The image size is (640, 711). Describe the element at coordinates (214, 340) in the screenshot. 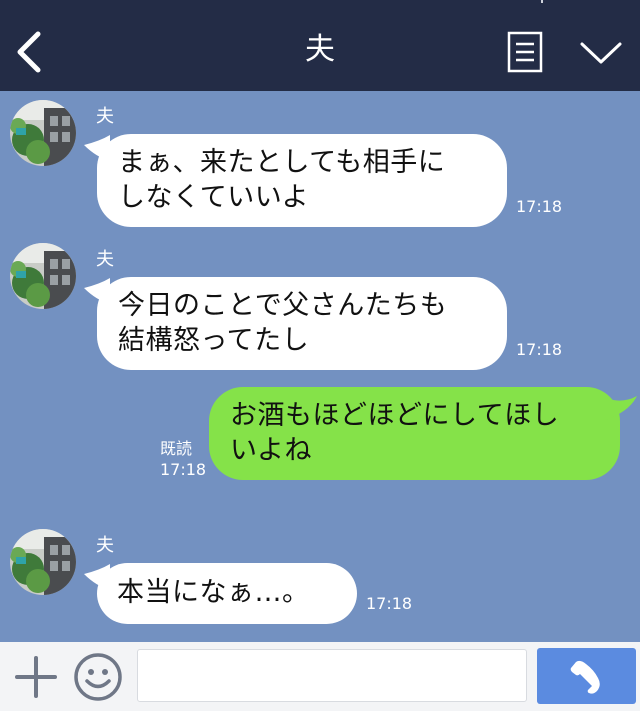

I see `message-text-line: 結構怒ってたし` at that location.